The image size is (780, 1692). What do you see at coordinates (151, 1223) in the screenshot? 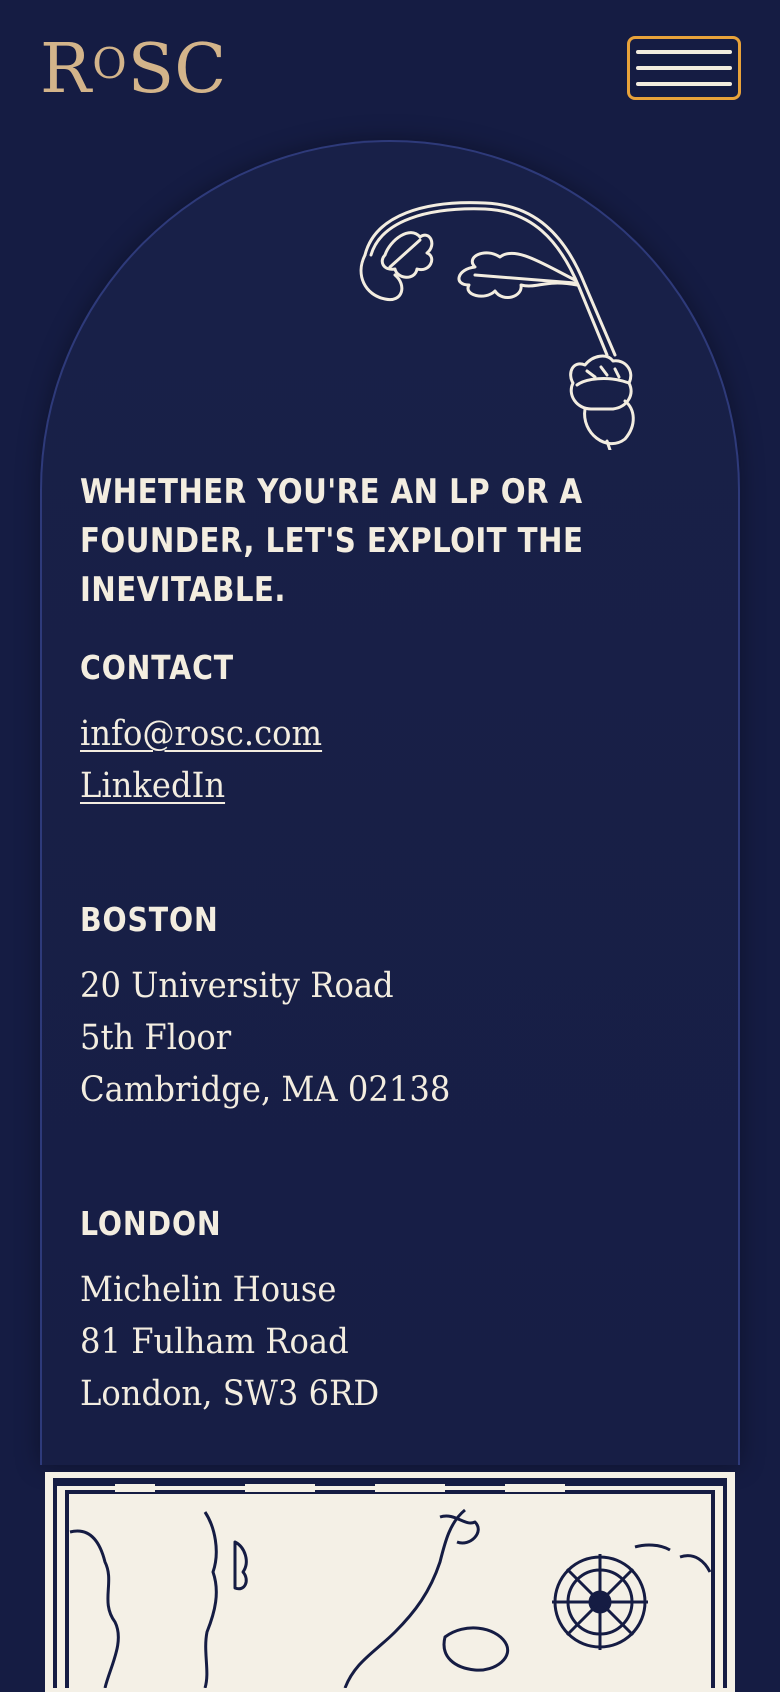
I see `london-heading: LONDON` at bounding box center [151, 1223].